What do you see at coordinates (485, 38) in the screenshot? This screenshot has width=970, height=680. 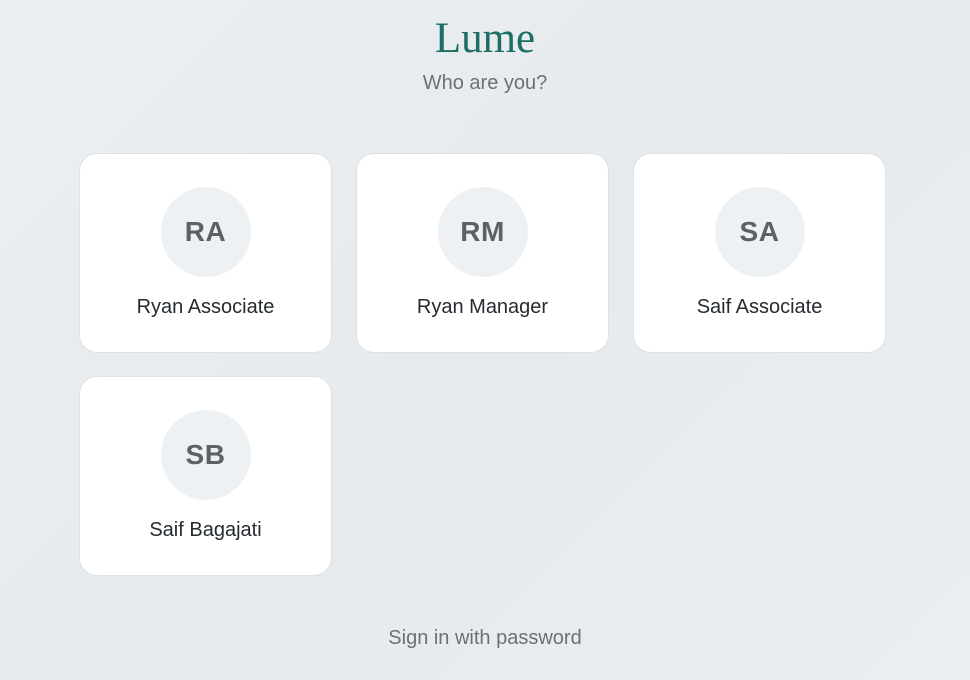 I see `app-title: Lume` at bounding box center [485, 38].